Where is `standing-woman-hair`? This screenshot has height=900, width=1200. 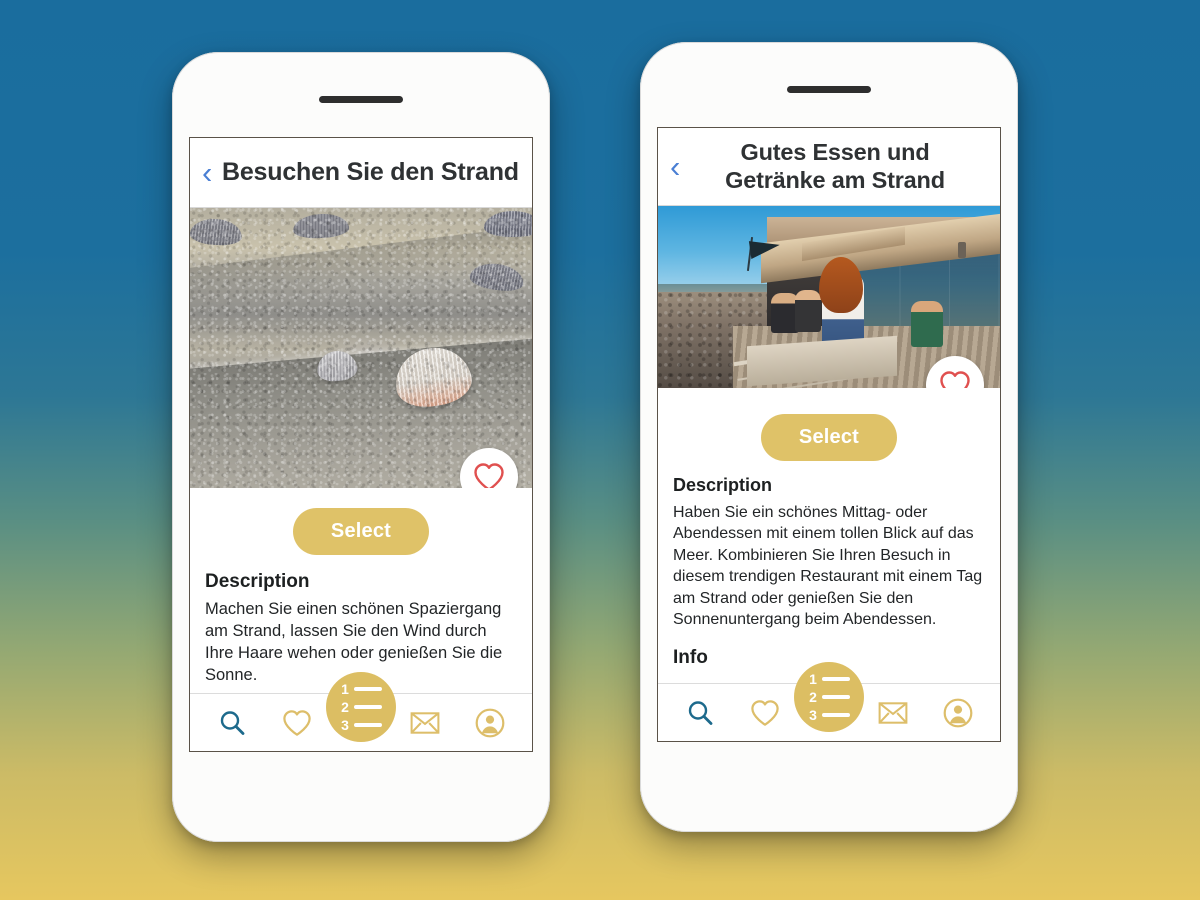
standing-woman-hair is located at coordinates (840, 284).